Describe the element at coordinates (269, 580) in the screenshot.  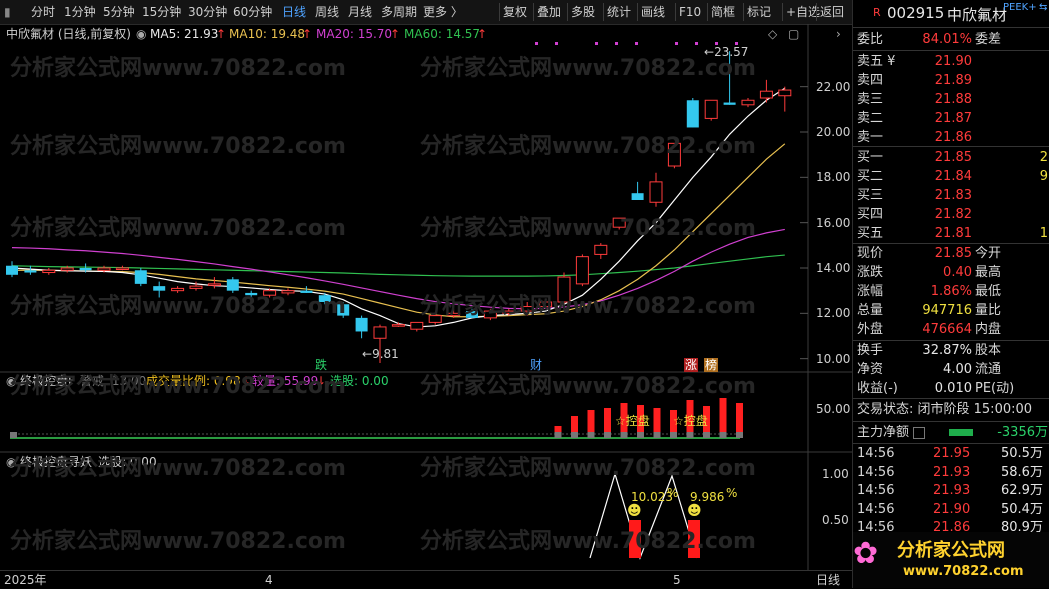
I see `time-axis-april: 4` at that location.